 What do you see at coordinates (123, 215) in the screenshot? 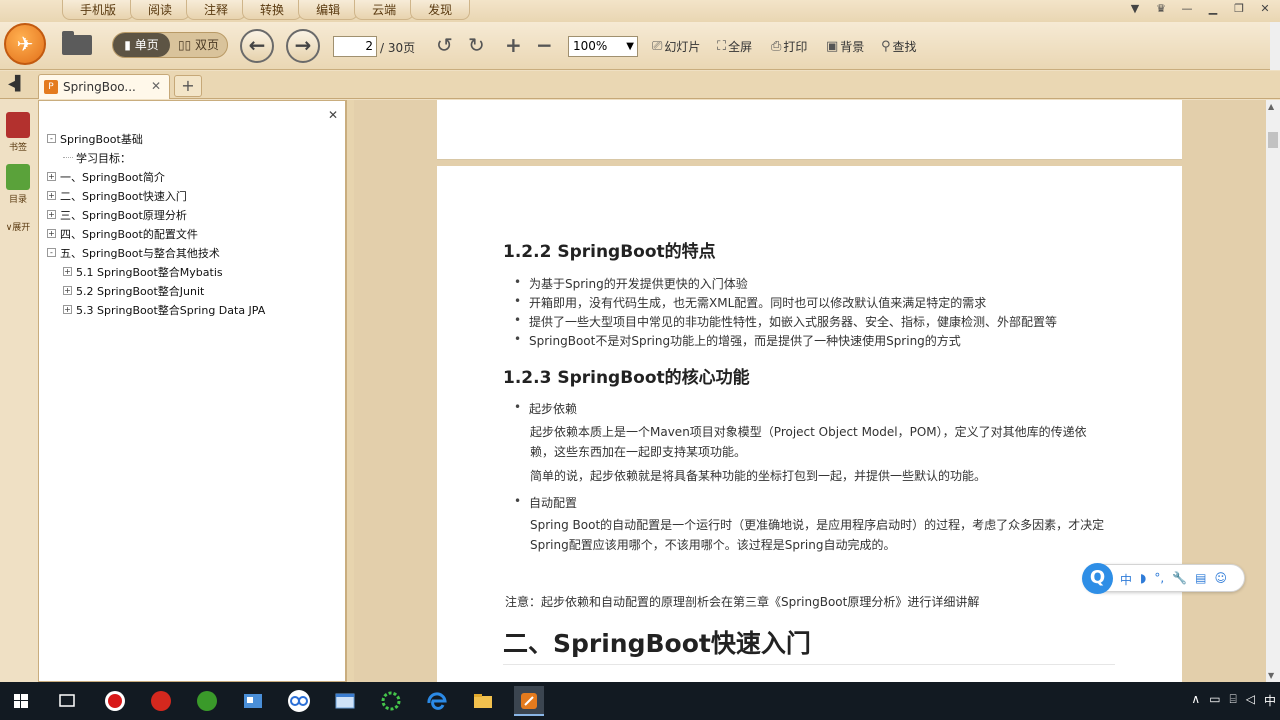
I see `outline-item-label: 三、SpringBoot原理分析` at bounding box center [123, 215].